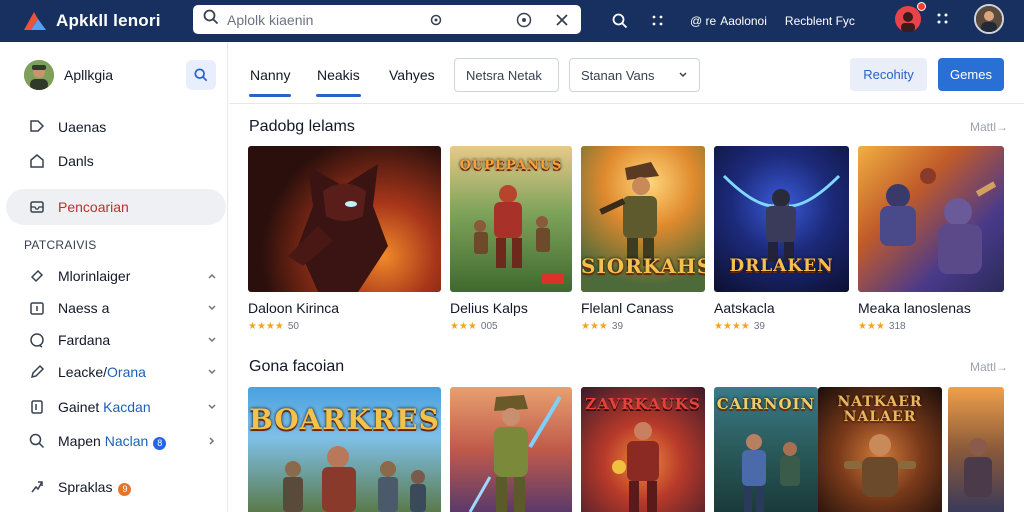 This screenshot has width=1024, height=512. What do you see at coordinates (344, 239) in the screenshot?
I see `game-card: Daloon Kirinca ★★★★ 50` at bounding box center [344, 239].